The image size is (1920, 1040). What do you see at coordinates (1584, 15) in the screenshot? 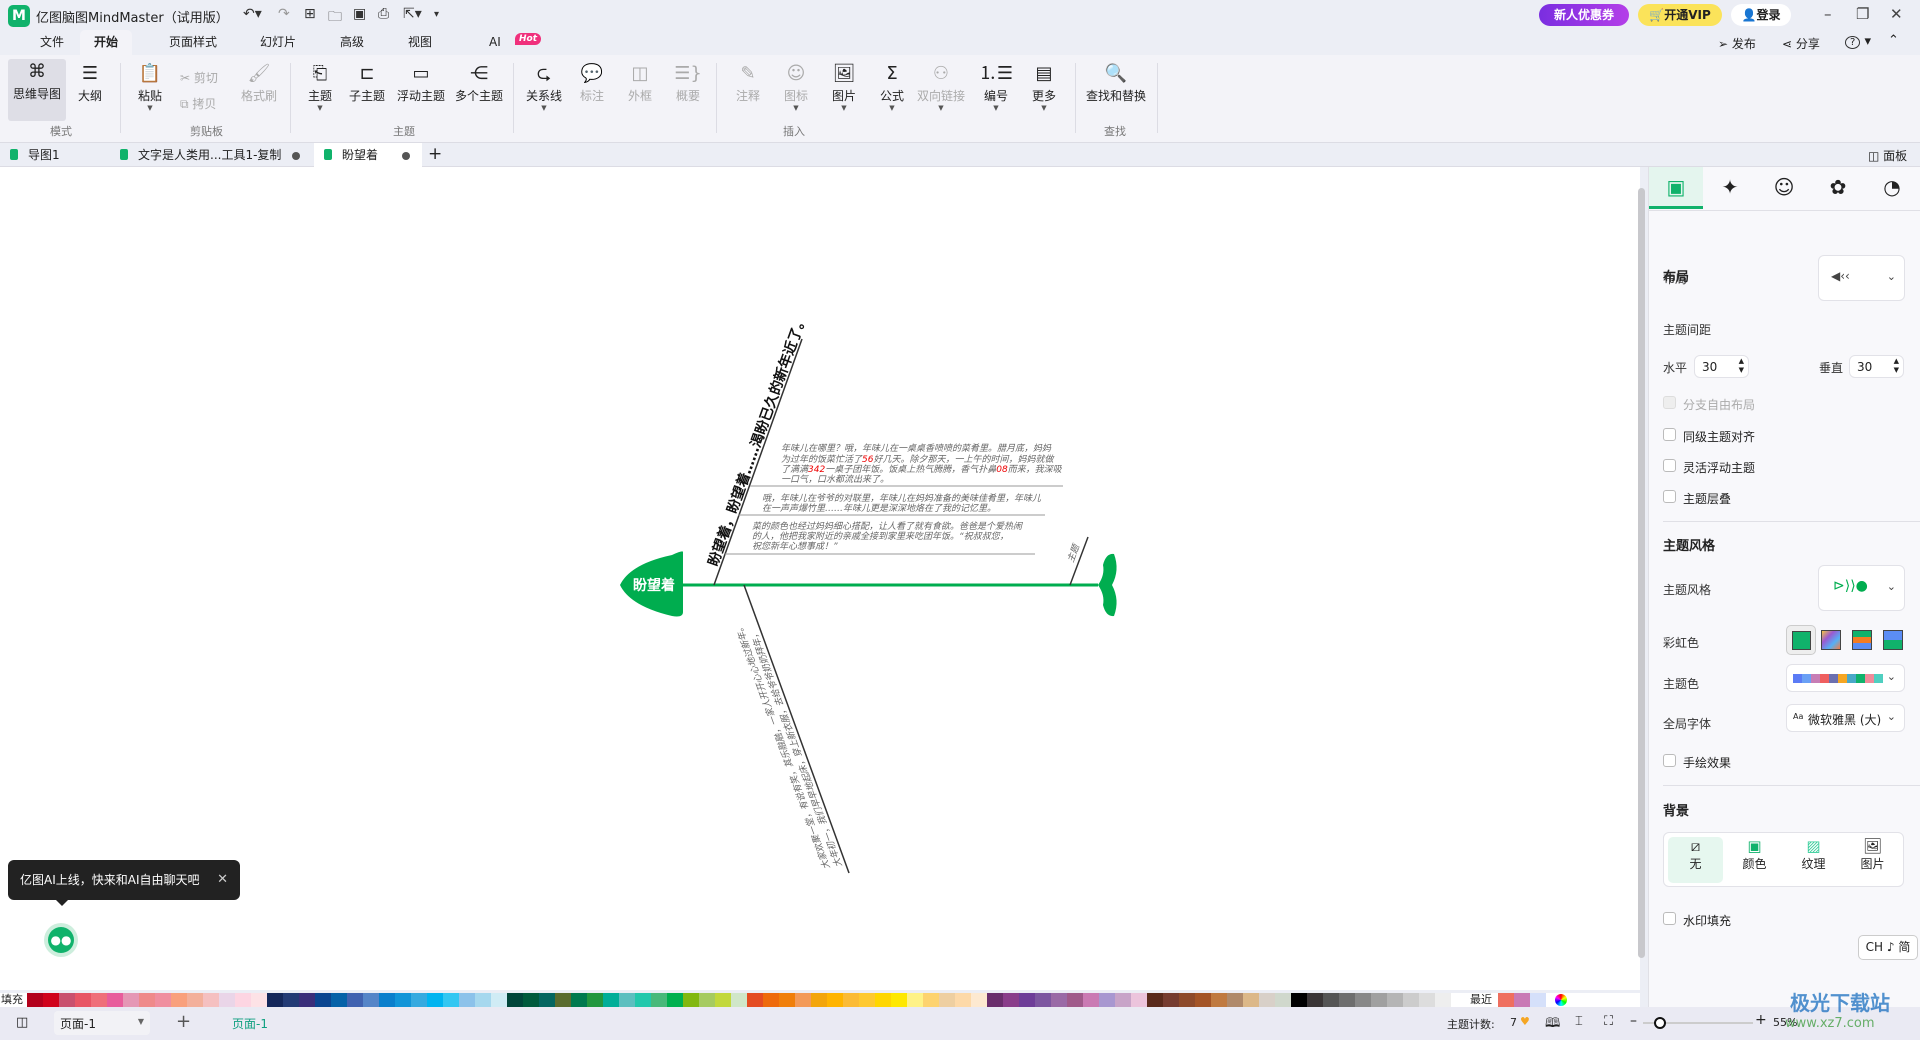
I see `promo-coupon-button: 新人优惠券` at bounding box center [1584, 15].